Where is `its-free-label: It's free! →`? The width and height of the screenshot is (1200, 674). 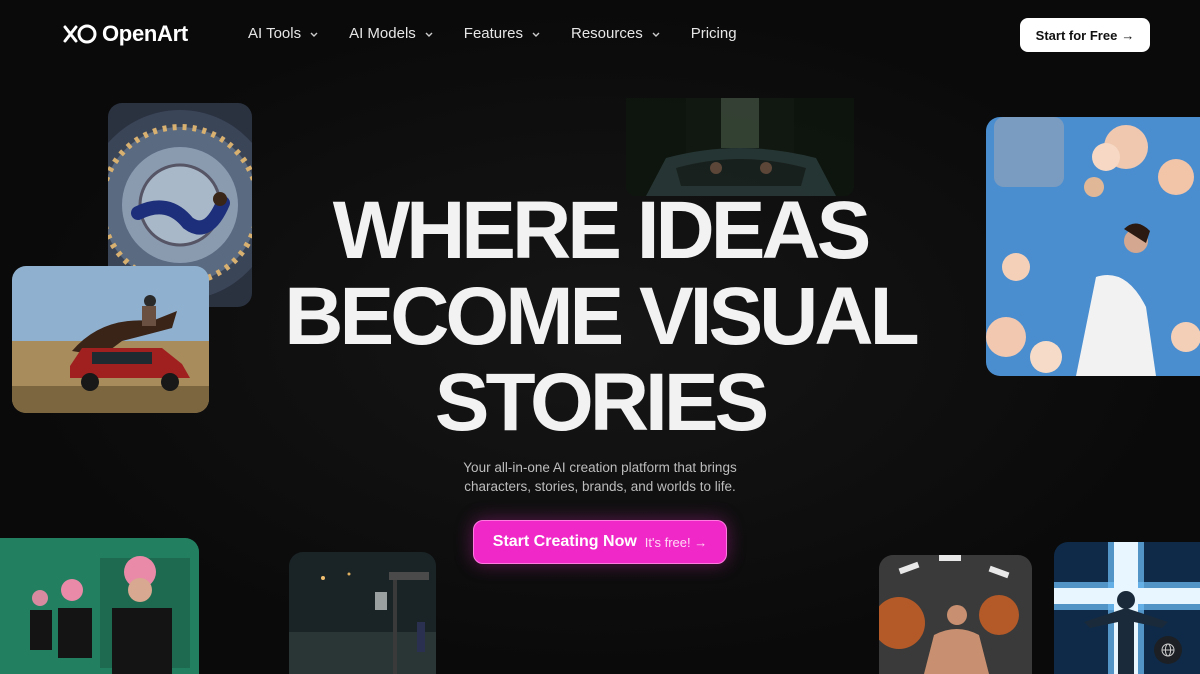 its-free-label: It's free! → is located at coordinates (676, 542).